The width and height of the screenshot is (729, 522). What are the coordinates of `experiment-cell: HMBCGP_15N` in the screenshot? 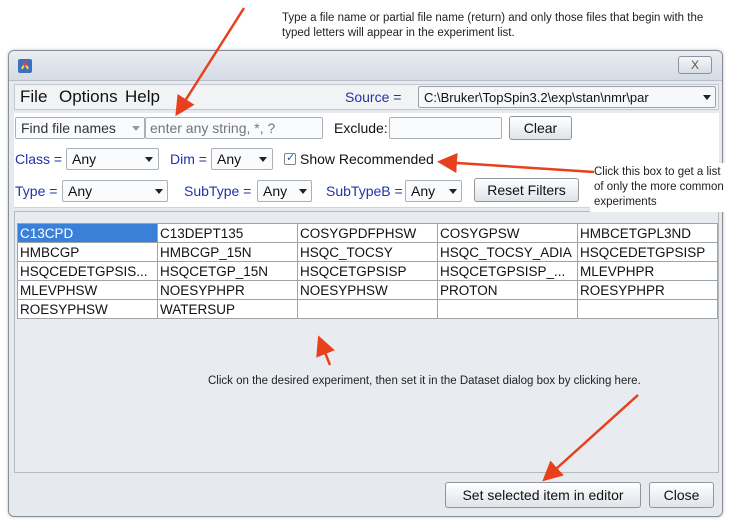 It's located at (227, 252).